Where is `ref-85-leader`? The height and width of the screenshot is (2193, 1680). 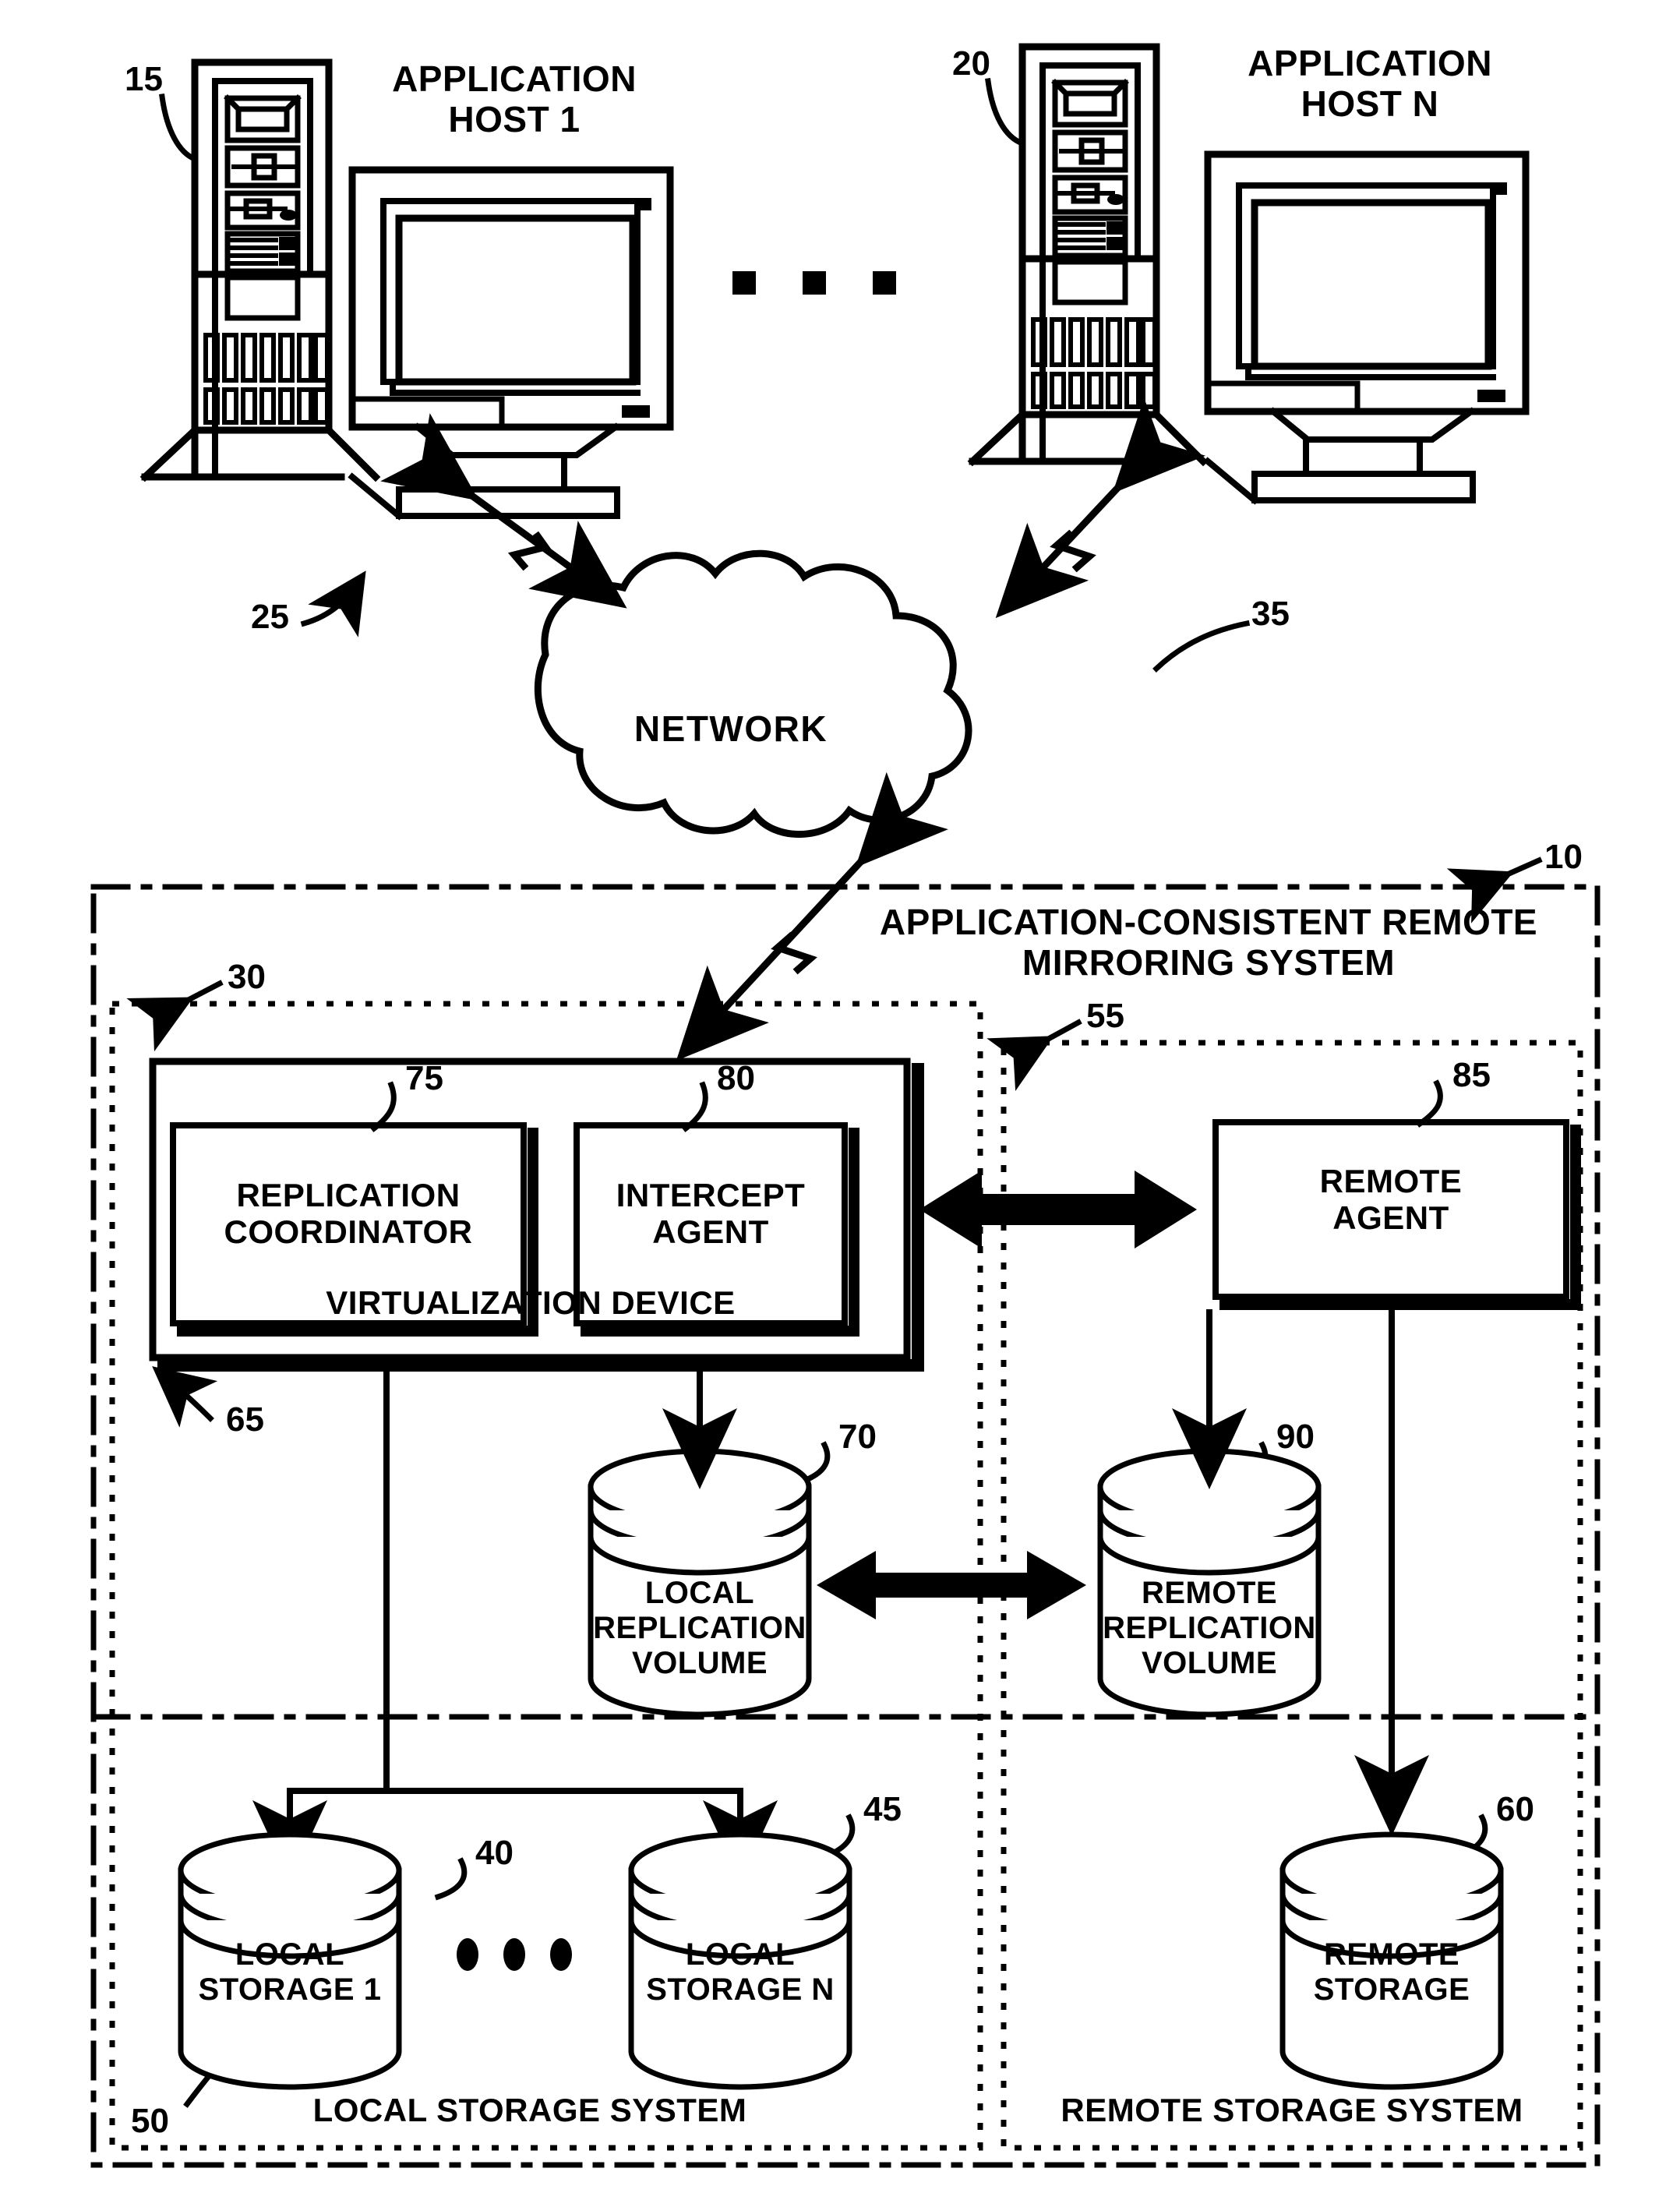 ref-85-leader is located at coordinates (1430, 1103).